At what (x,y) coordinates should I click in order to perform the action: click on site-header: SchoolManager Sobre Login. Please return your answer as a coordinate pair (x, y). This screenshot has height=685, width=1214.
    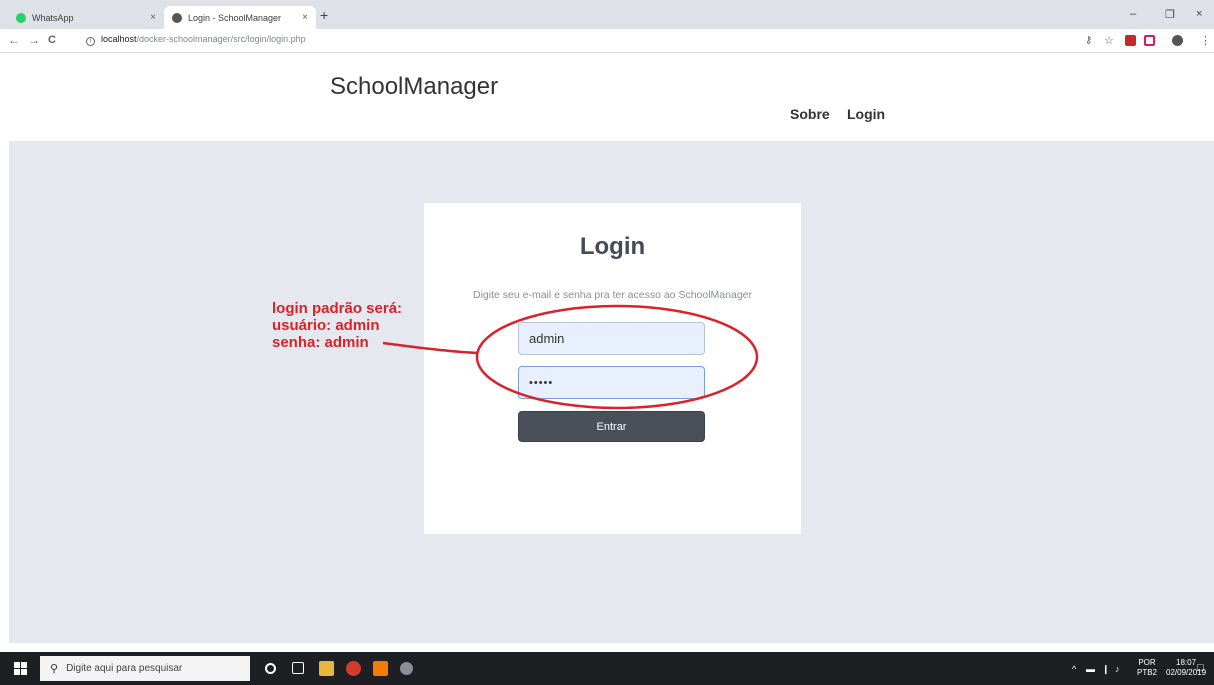
    Looking at the image, I should click on (607, 97).